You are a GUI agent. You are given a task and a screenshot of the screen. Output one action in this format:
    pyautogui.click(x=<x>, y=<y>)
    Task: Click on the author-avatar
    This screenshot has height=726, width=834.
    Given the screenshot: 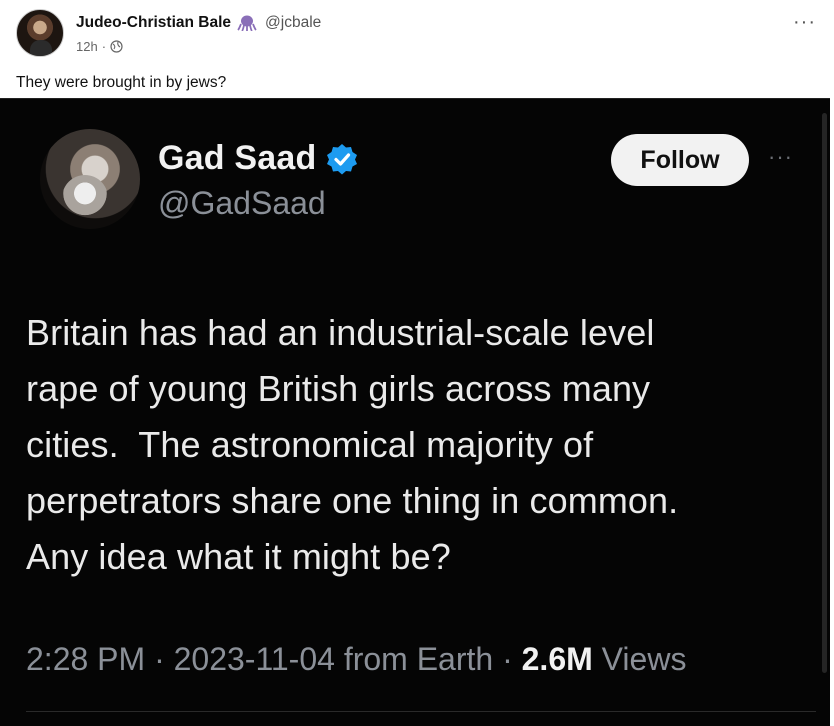 What is the action you would take?
    pyautogui.click(x=40, y=33)
    